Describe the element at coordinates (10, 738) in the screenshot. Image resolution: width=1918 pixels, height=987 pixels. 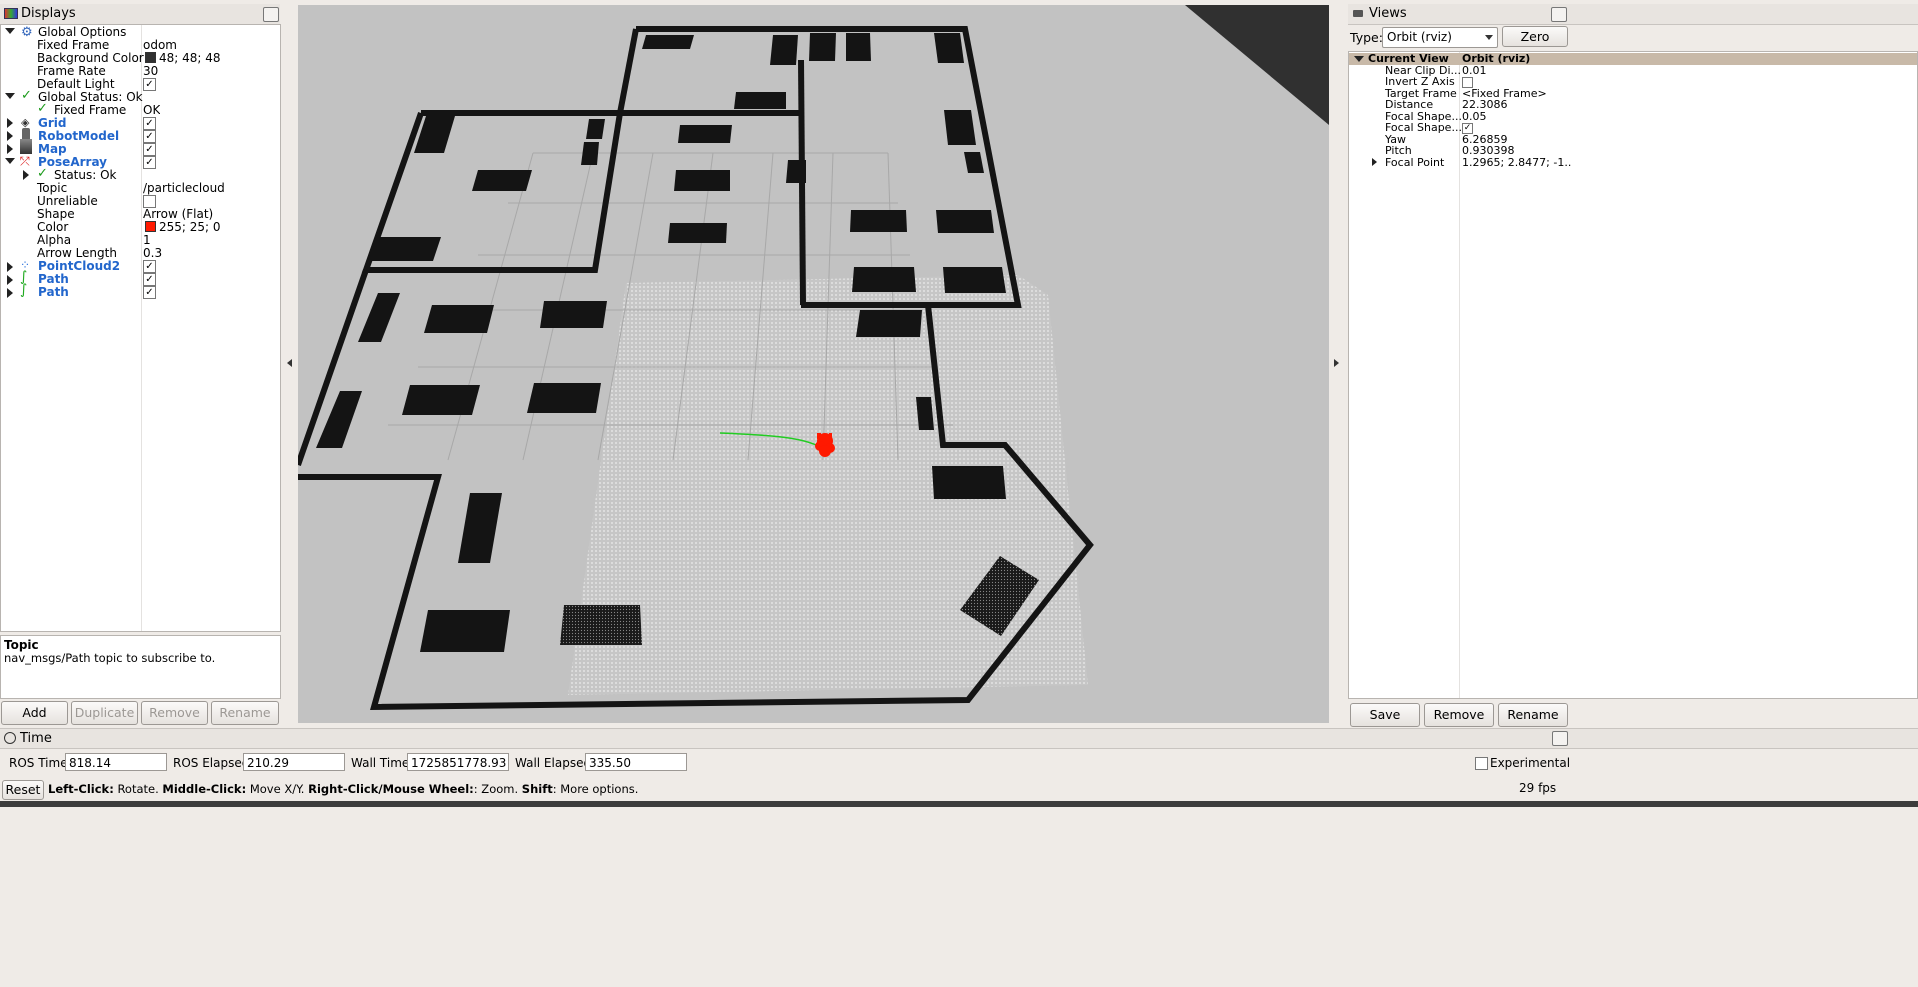
I see `clock-icon` at that location.